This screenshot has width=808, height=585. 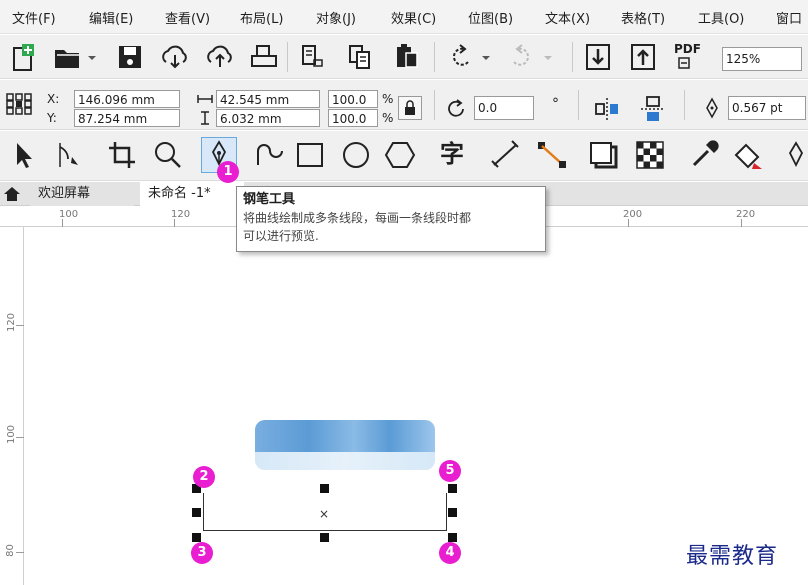 What do you see at coordinates (353, 99) in the screenshot?
I see `scale-x-field: 100.0` at bounding box center [353, 99].